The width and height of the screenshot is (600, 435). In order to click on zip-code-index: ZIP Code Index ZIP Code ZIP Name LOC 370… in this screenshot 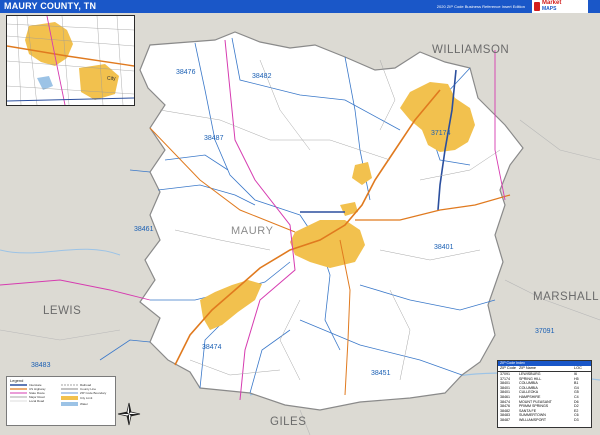, I will do `click(544, 394)`.